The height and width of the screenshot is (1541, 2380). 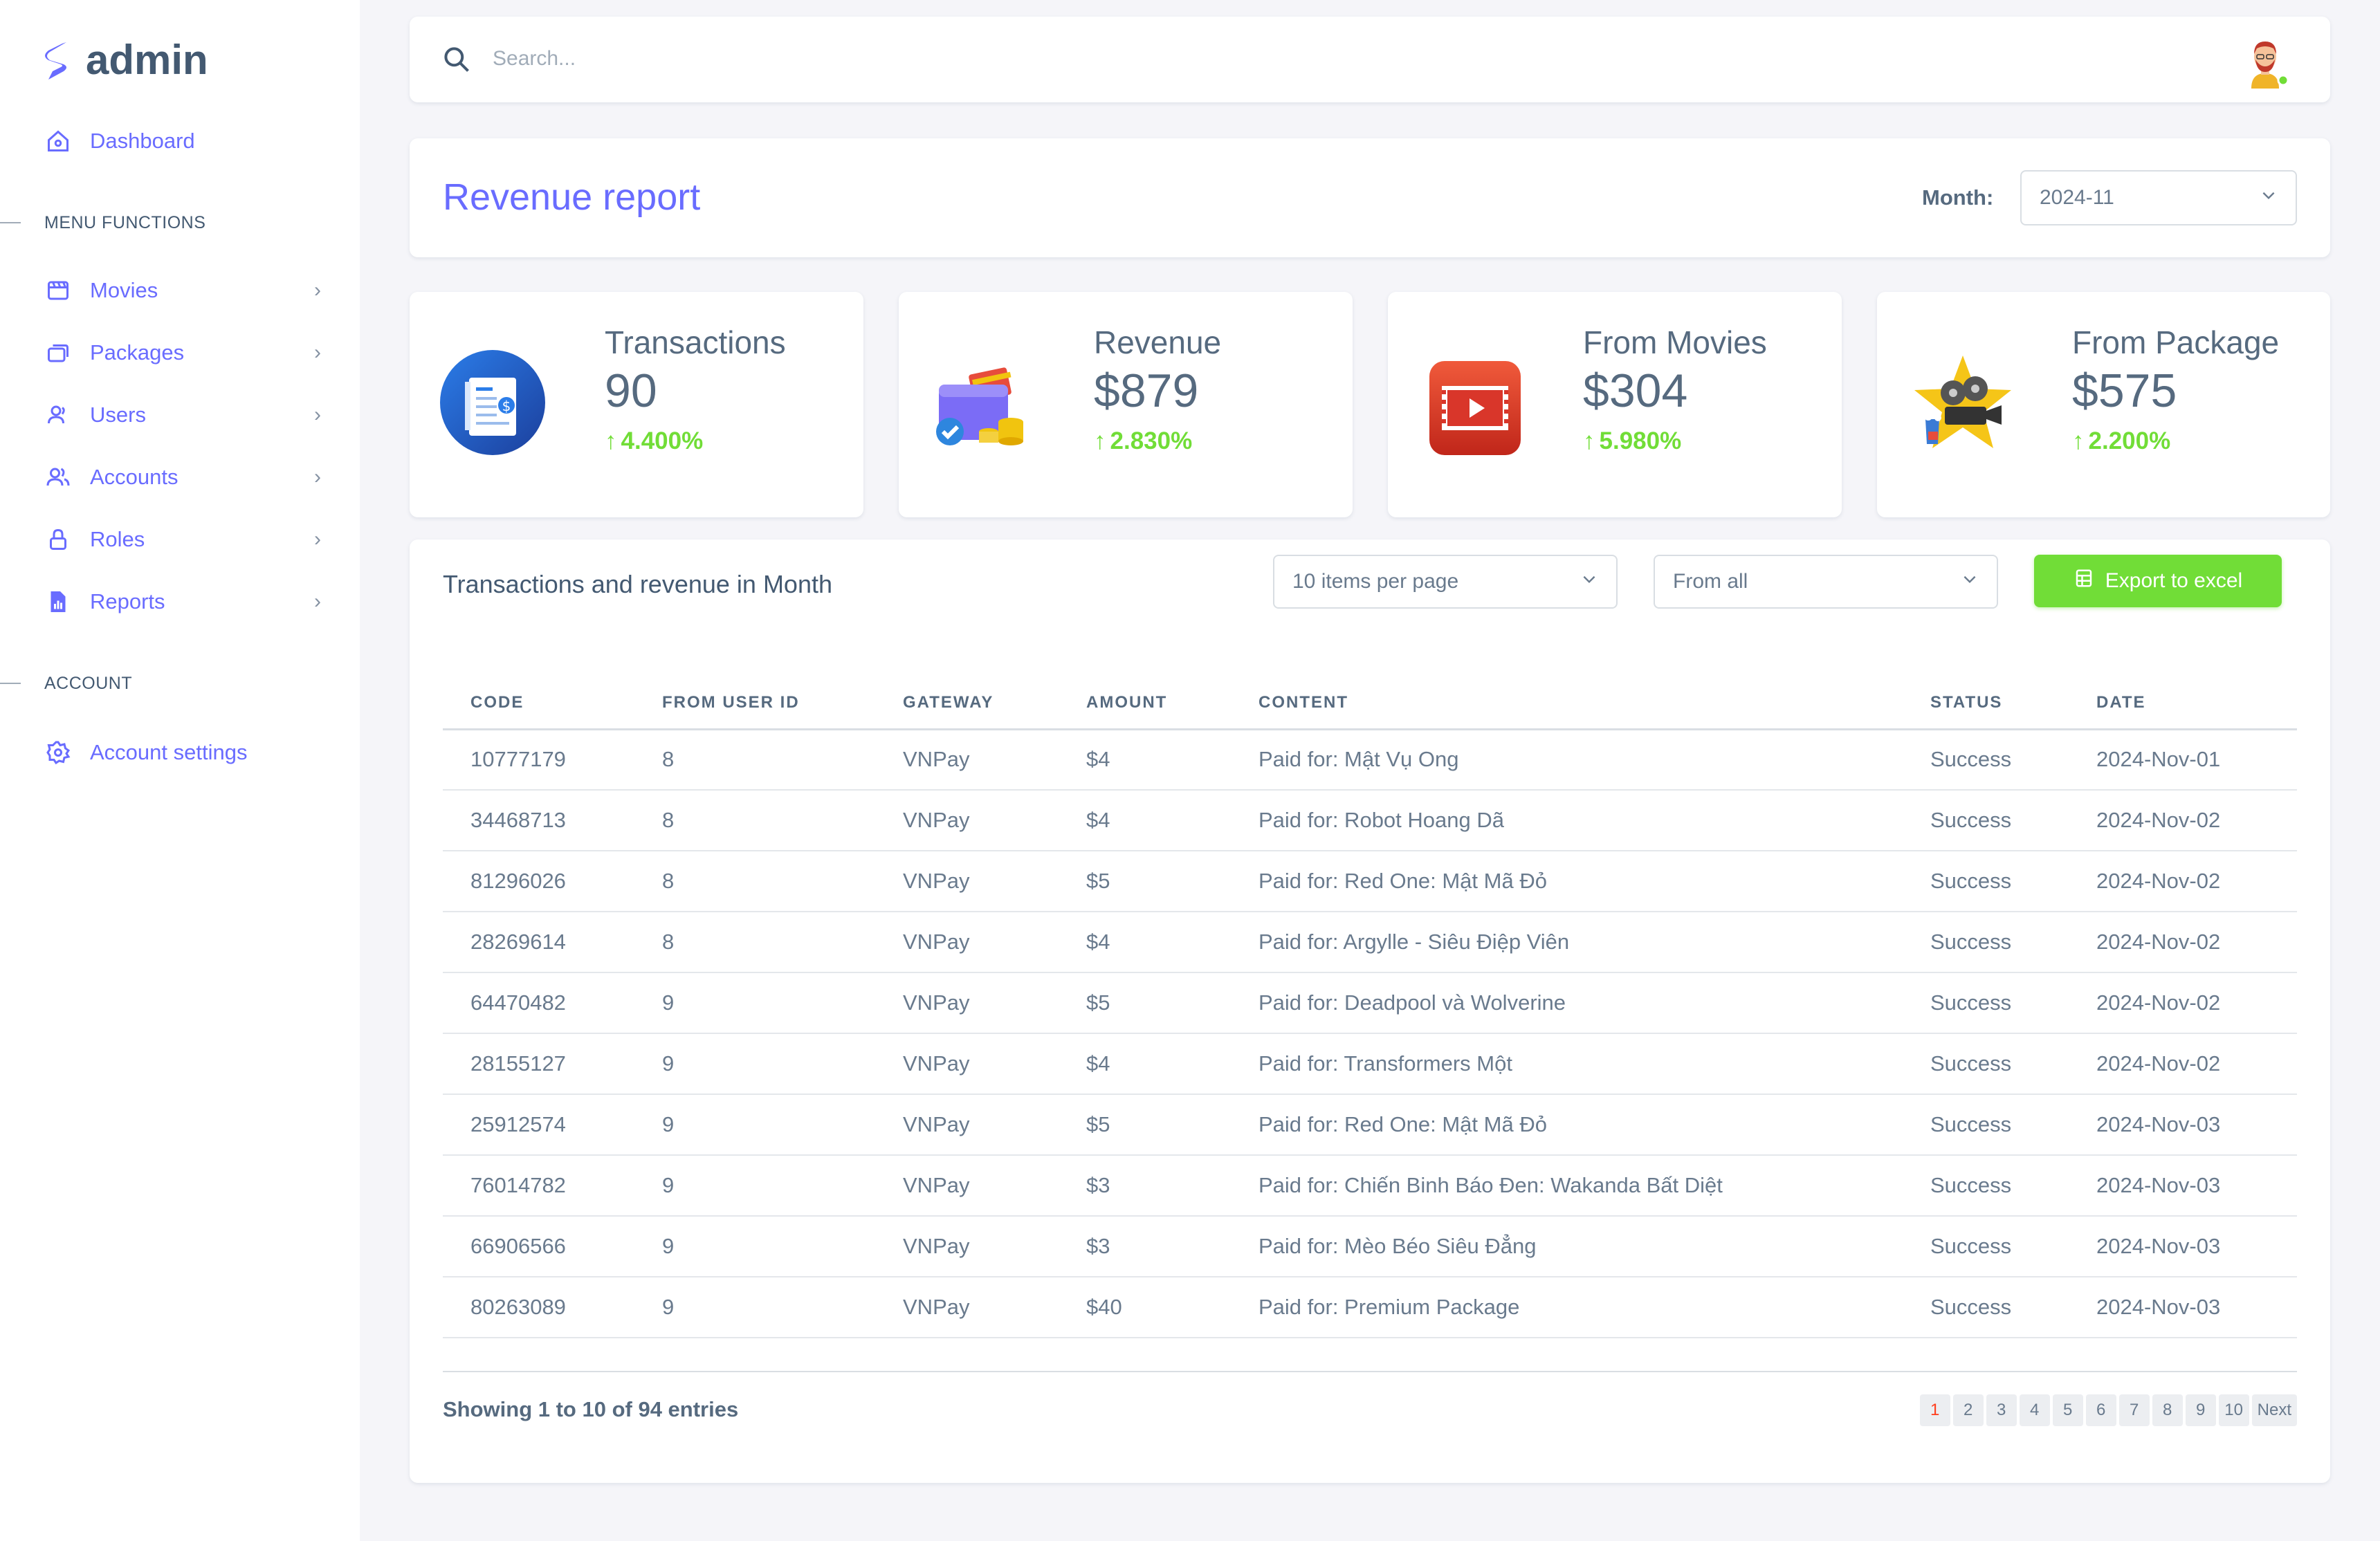 I want to click on sidebar-item-roles: Roles ›, so click(x=182, y=539).